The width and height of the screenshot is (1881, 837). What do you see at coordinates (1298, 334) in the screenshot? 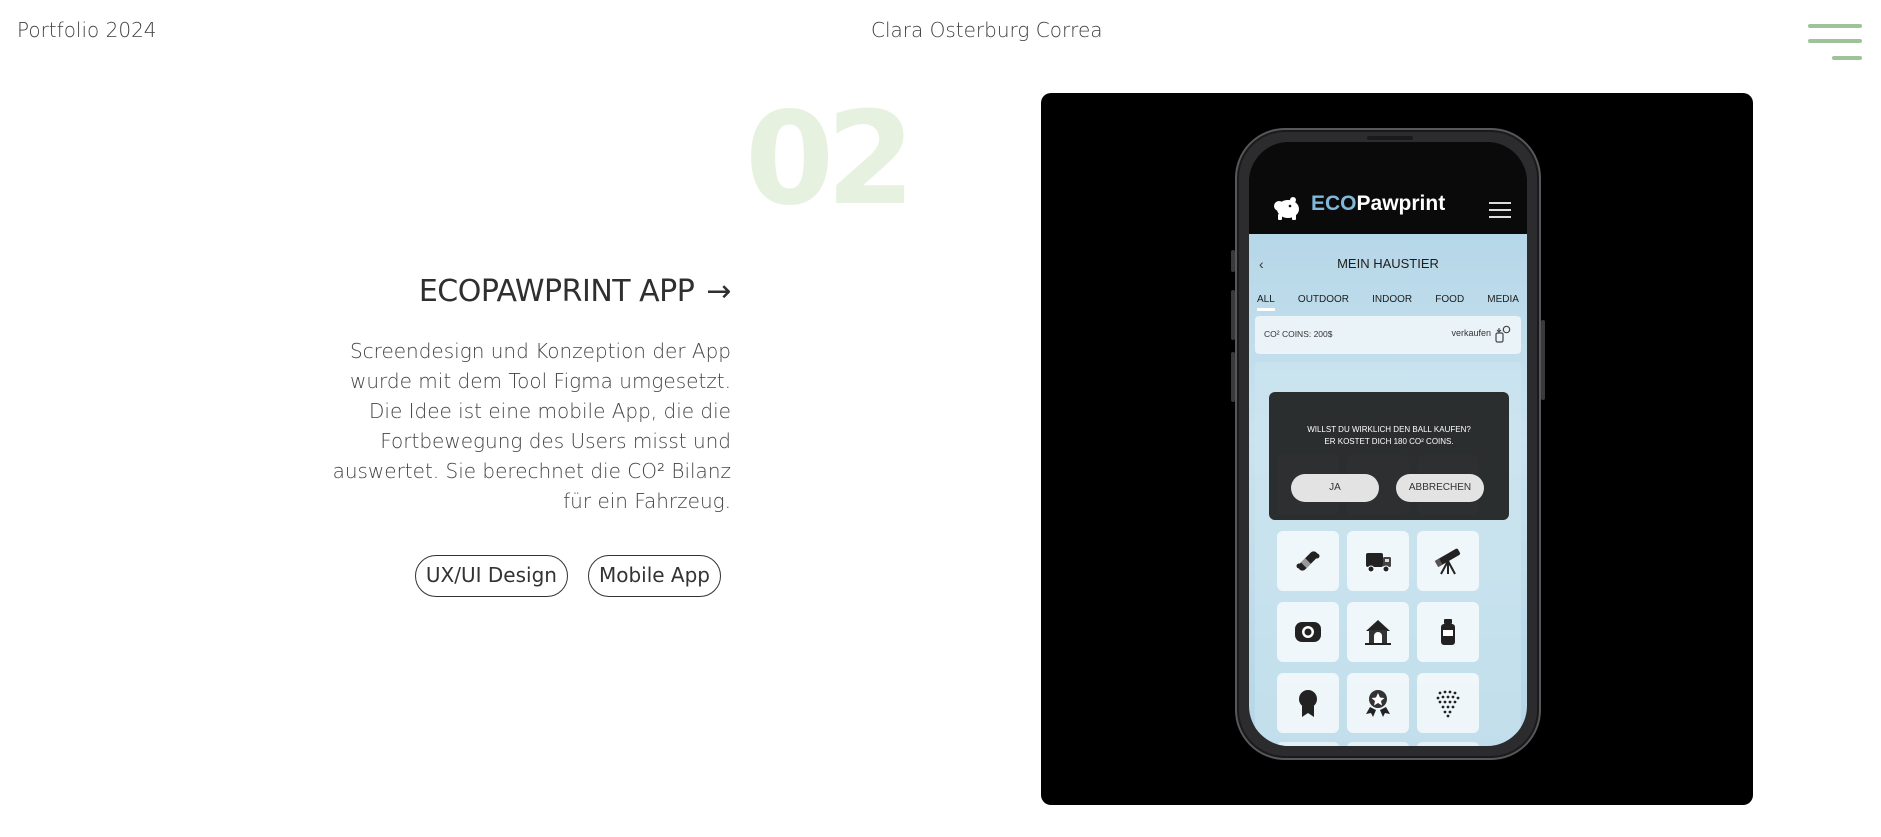
I see `coins-label: CO² COINS: 200$` at bounding box center [1298, 334].